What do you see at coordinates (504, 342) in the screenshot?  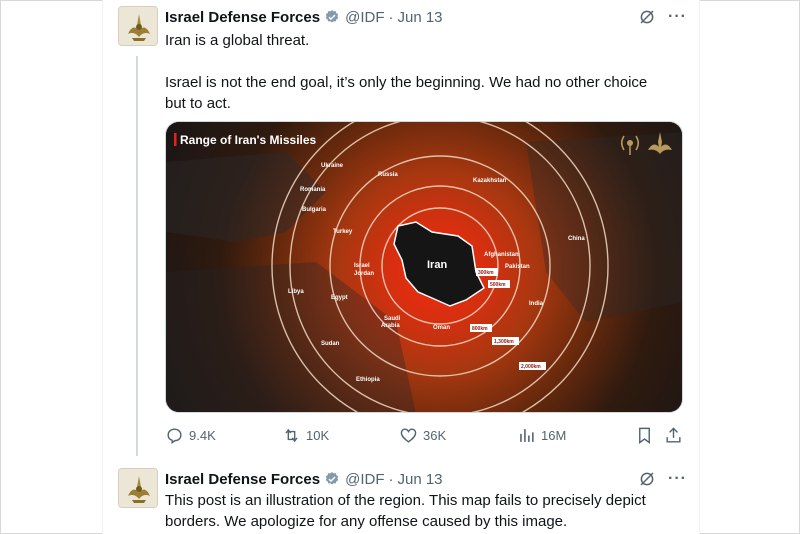 I see `range-label: 1,300km` at bounding box center [504, 342].